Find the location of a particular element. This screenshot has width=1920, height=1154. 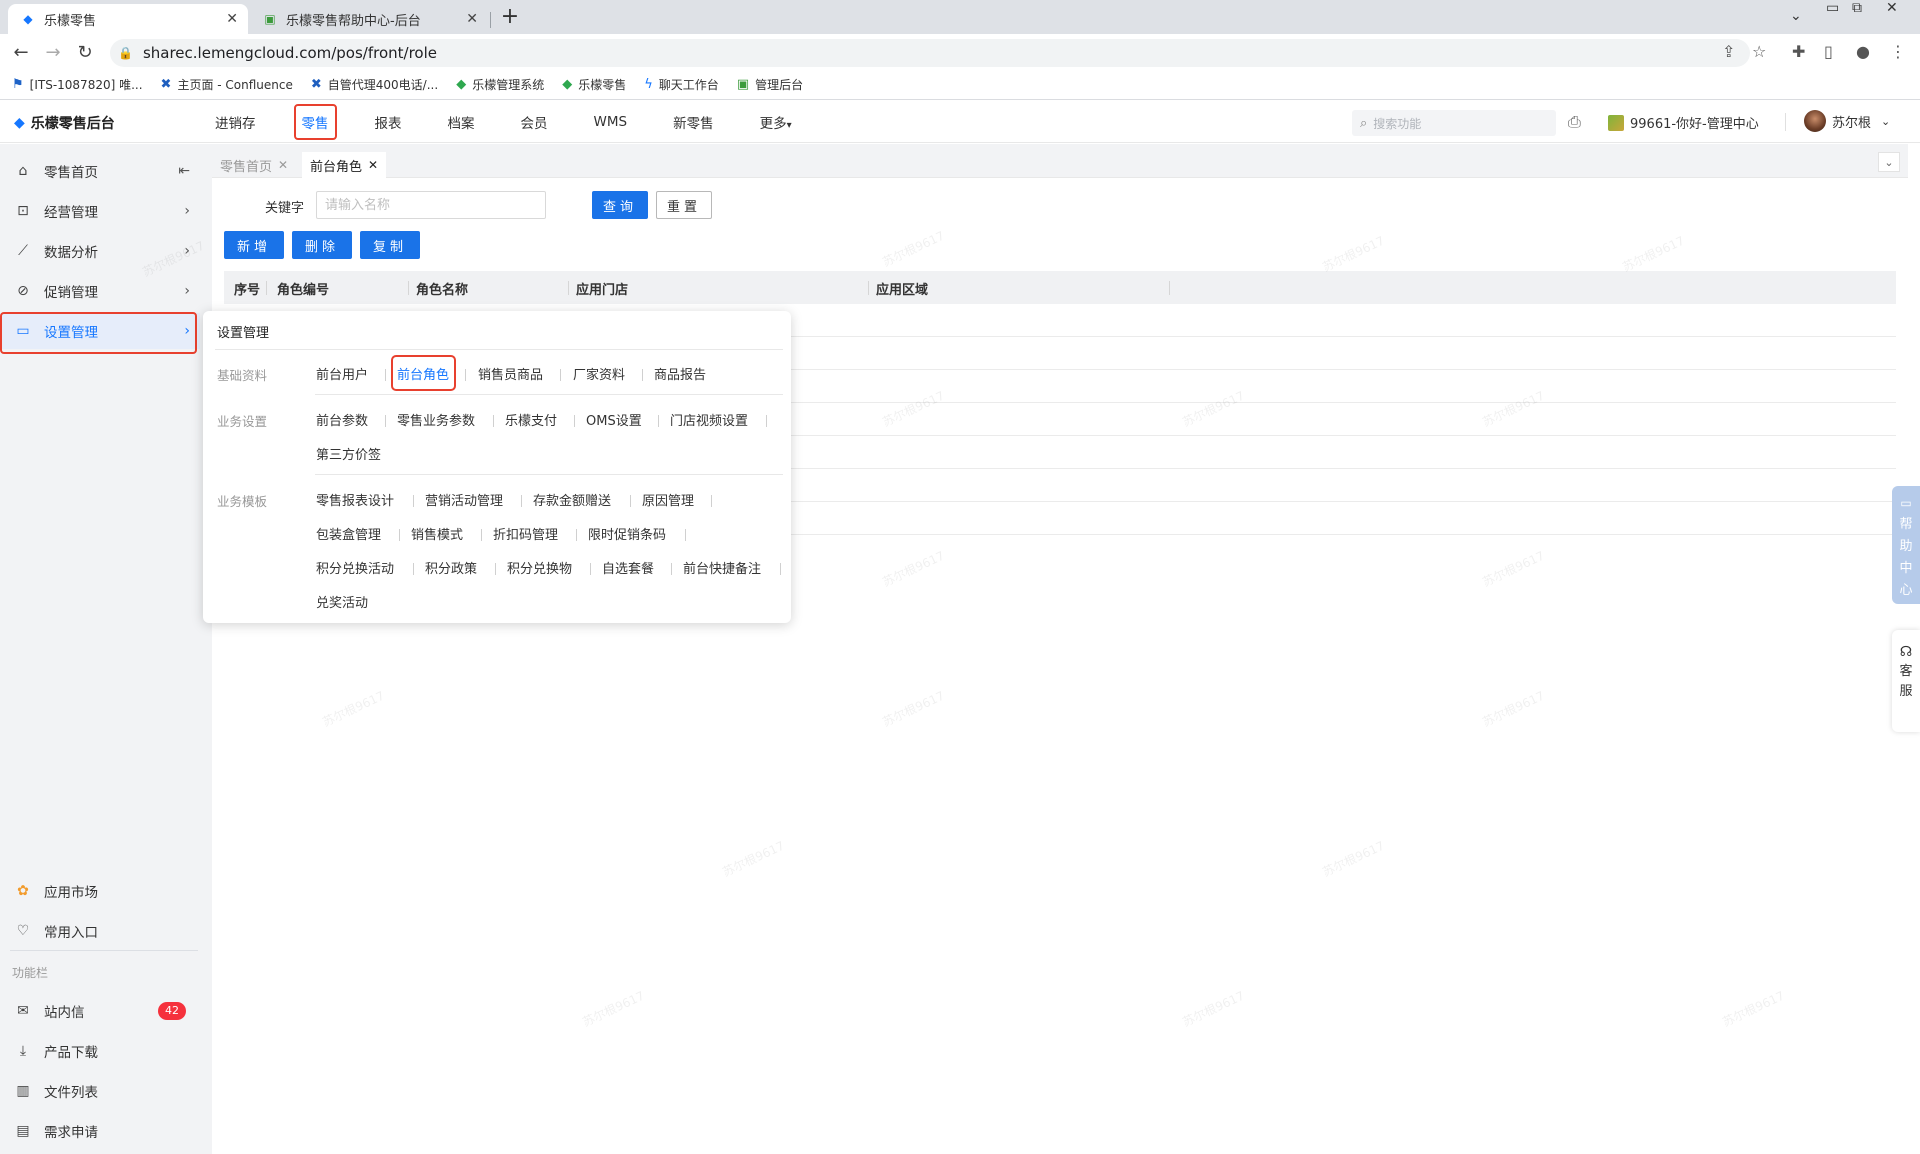

nav-more: 更多▾ is located at coordinates (776, 122).